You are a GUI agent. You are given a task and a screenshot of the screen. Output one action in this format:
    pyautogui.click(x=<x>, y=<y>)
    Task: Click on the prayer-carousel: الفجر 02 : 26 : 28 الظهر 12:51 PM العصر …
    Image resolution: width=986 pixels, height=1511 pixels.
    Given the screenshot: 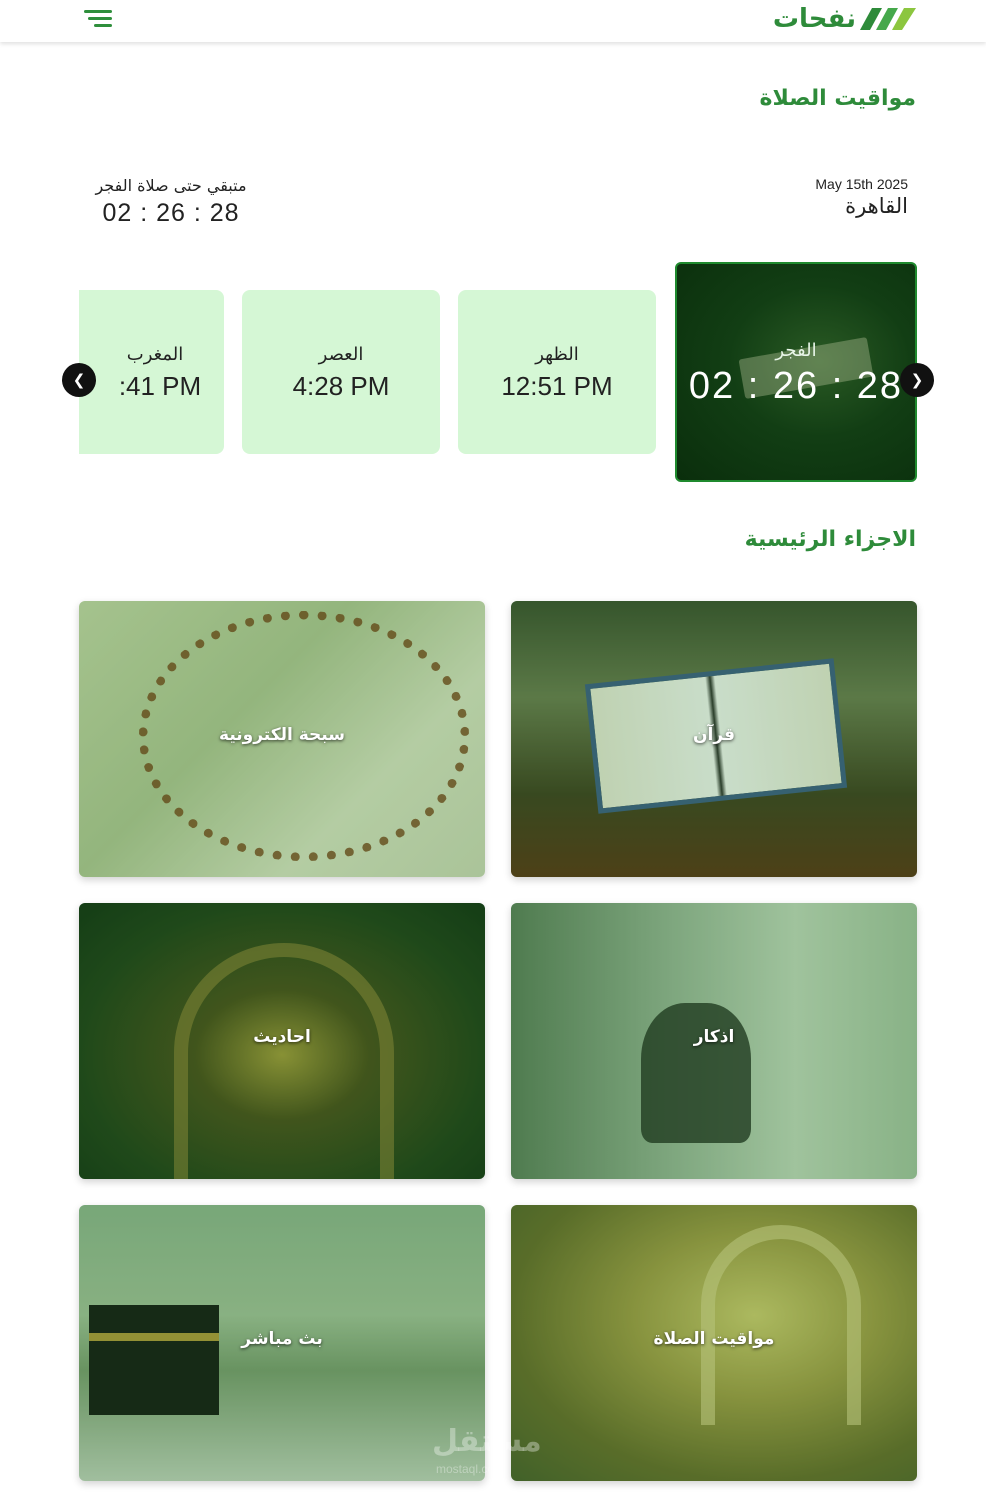 What is the action you would take?
    pyautogui.click(x=498, y=372)
    